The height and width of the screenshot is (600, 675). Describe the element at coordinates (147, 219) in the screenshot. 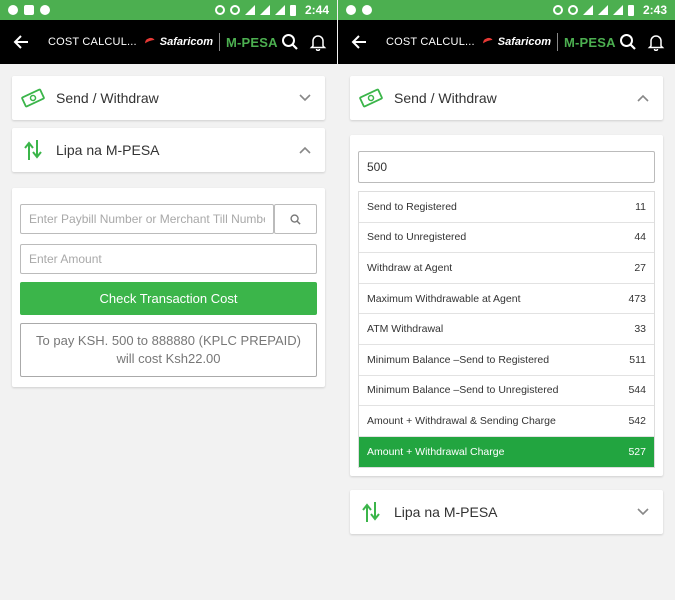

I see `paybill-input` at that location.